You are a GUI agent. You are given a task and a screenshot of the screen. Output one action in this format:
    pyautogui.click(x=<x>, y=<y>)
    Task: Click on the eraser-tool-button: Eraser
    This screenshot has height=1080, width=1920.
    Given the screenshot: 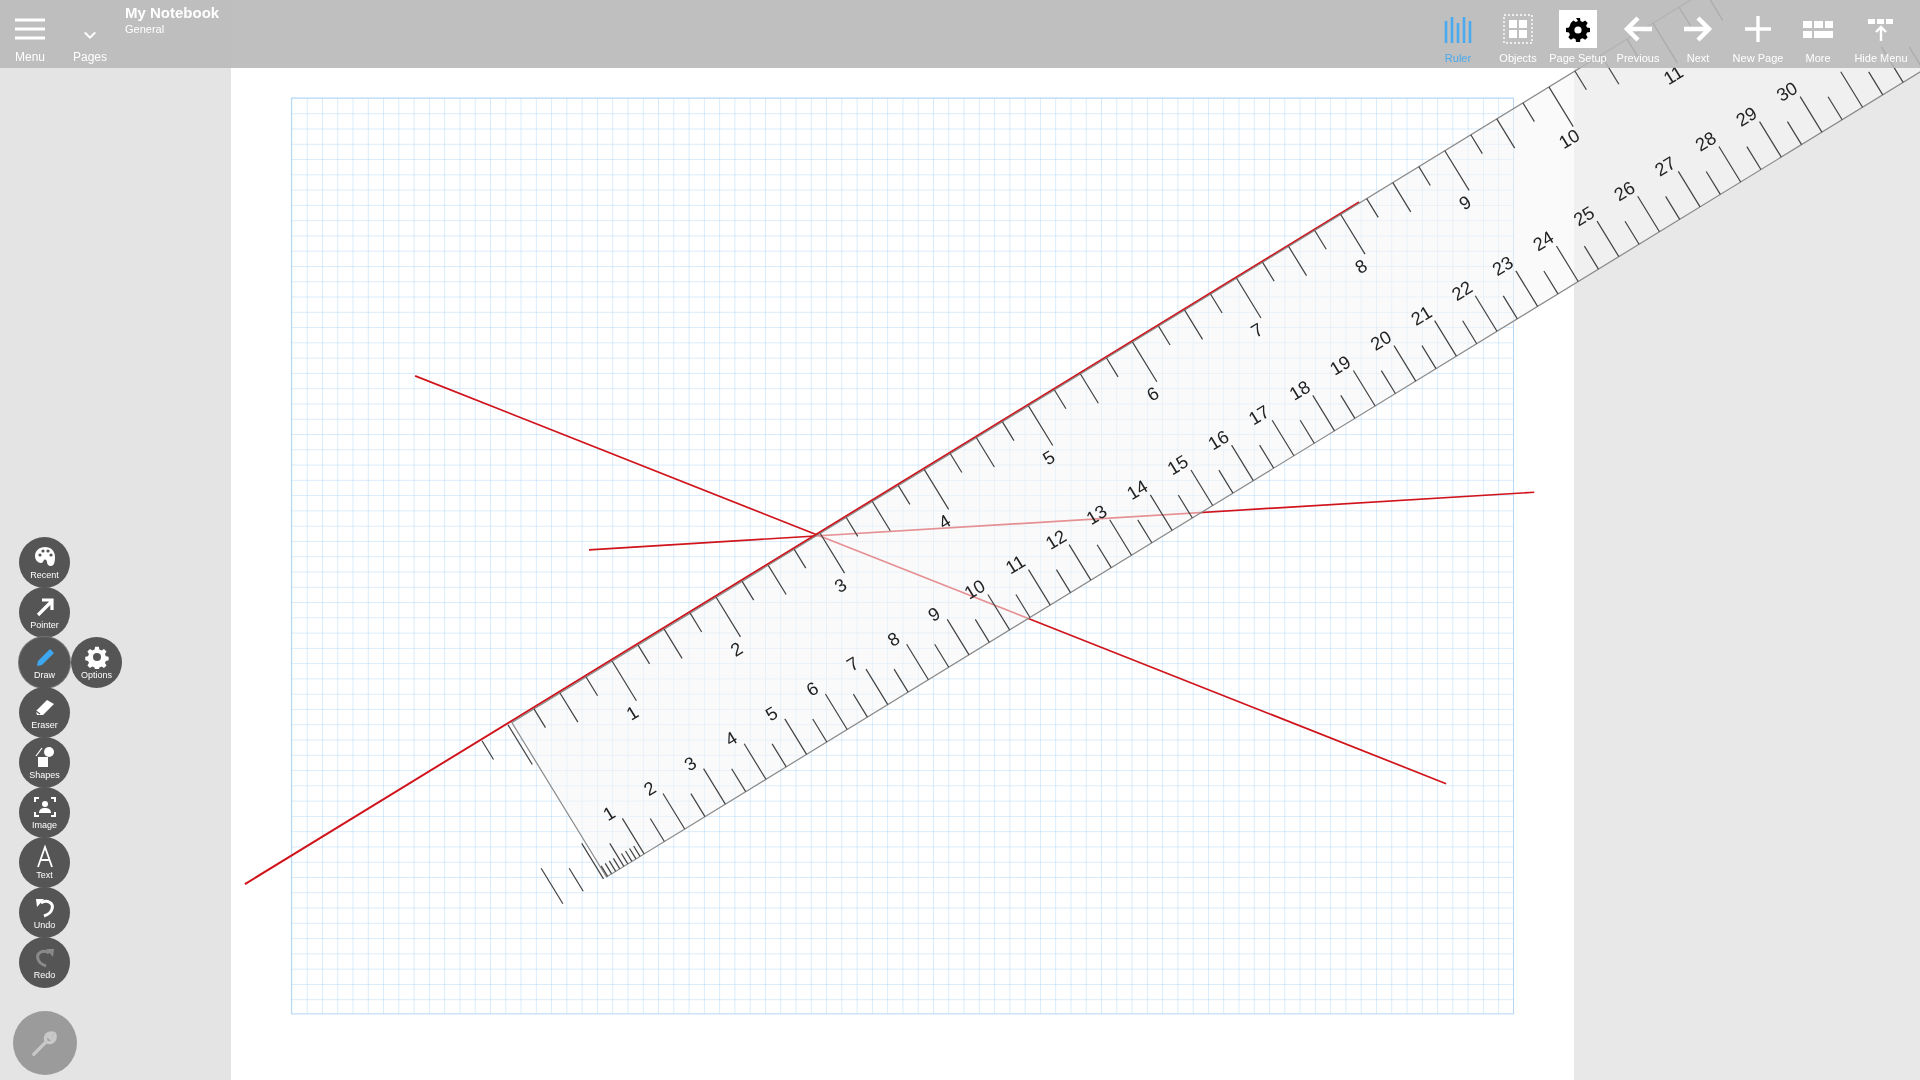 What is the action you would take?
    pyautogui.click(x=44, y=712)
    